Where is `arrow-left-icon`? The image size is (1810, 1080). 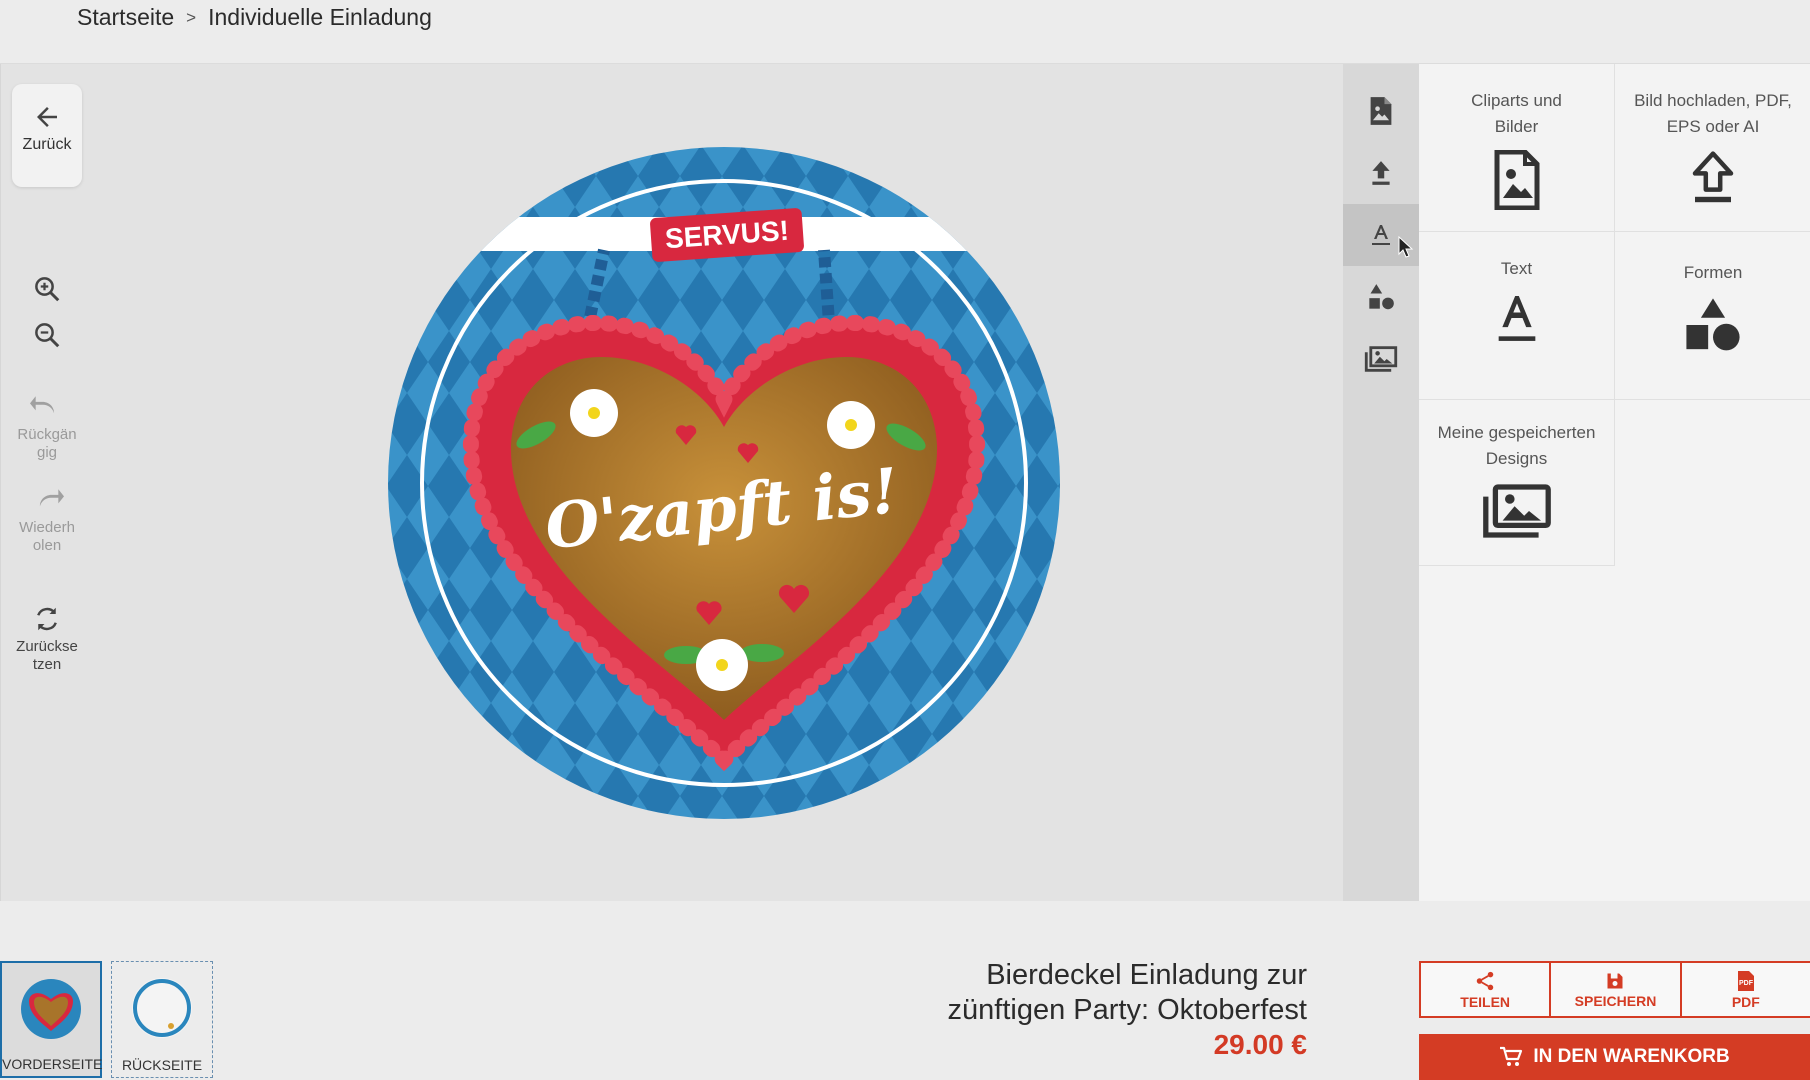 arrow-left-icon is located at coordinates (47, 117).